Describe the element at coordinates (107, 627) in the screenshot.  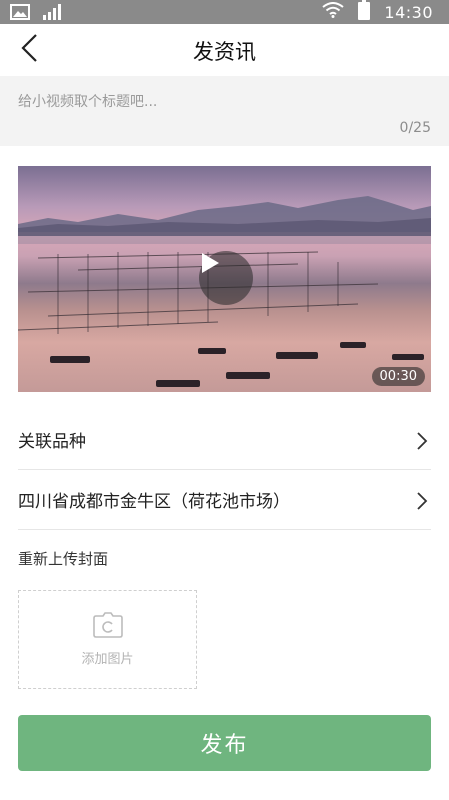
I see `camera-icon` at that location.